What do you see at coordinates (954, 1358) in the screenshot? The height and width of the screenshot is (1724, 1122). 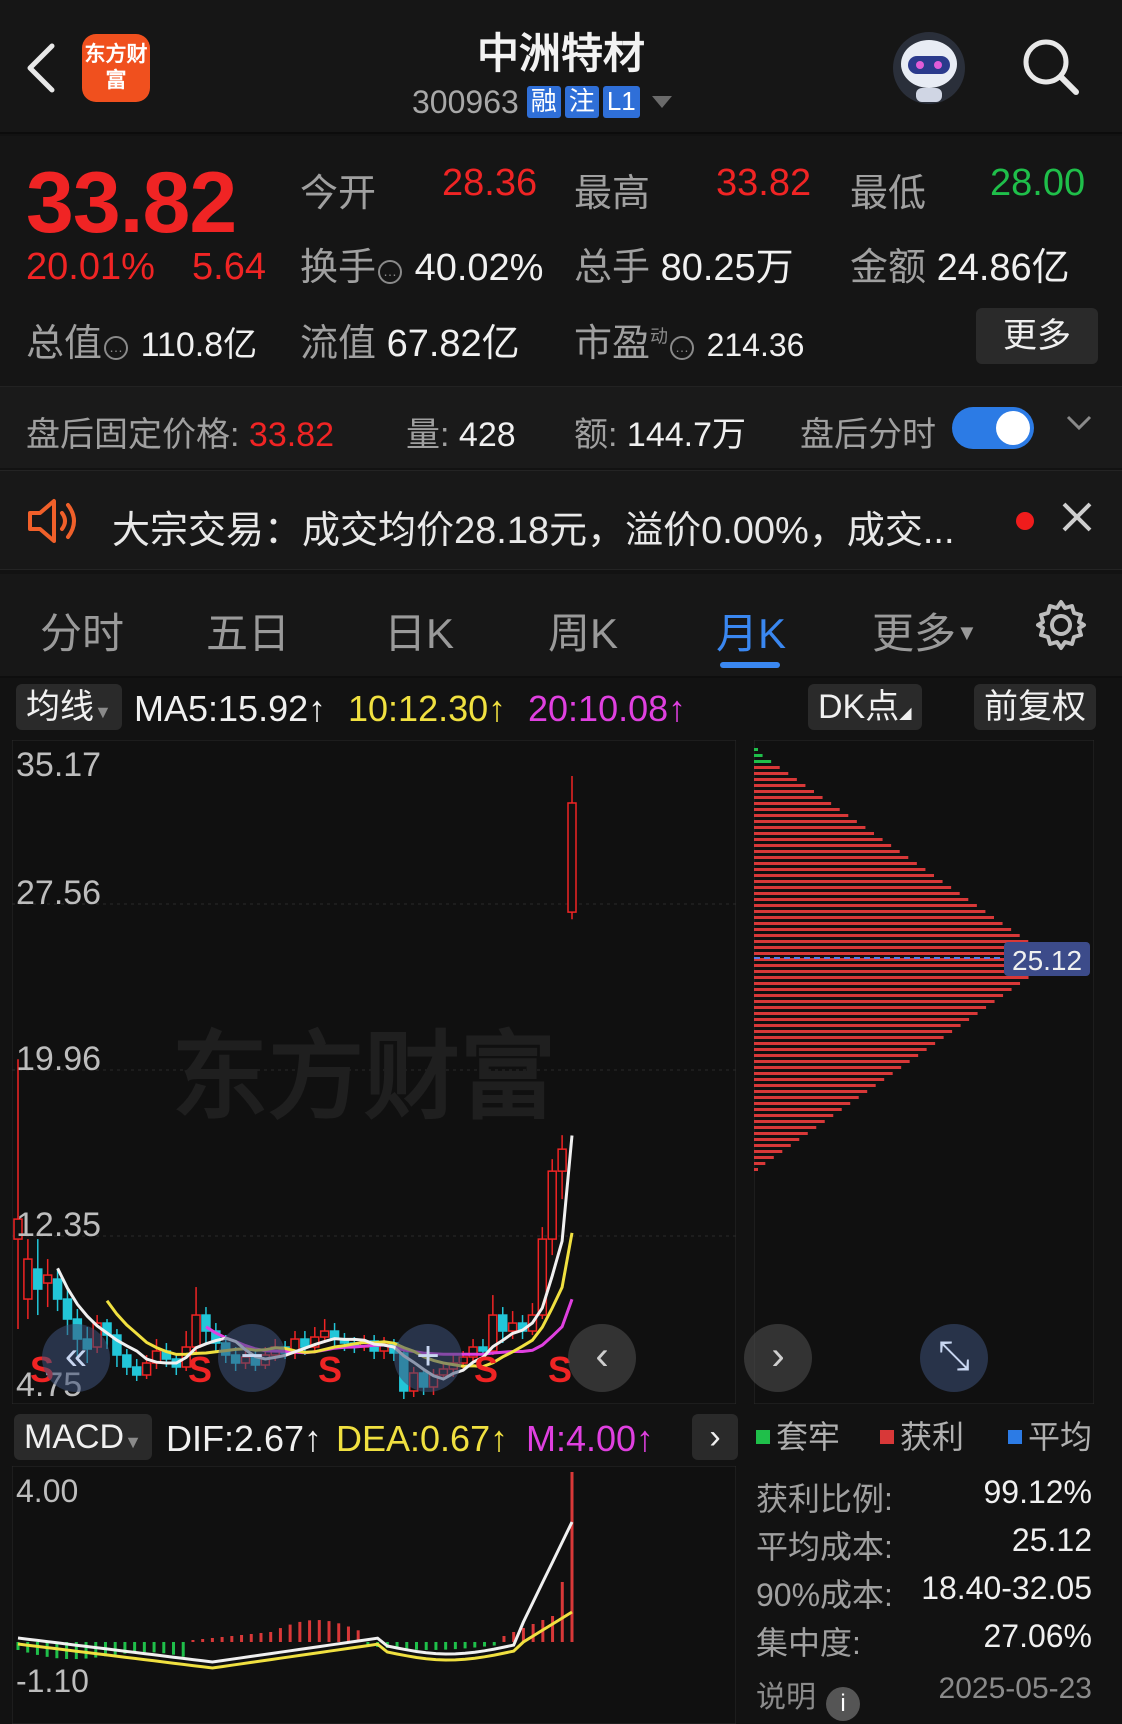 I see `fullscreen-icon: ⤡` at bounding box center [954, 1358].